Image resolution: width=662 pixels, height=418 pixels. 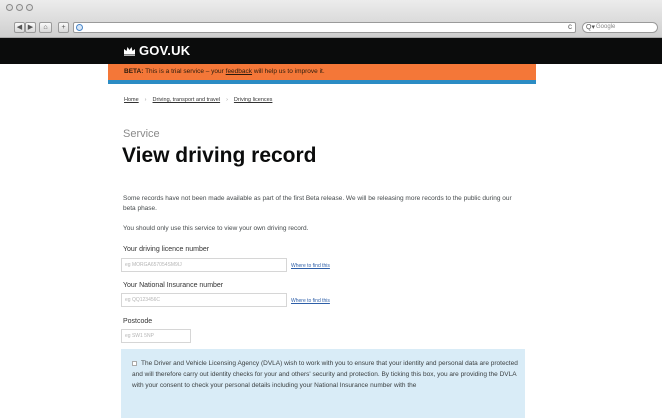 I want to click on govuk-logo: GOV.UK, so click(x=164, y=51).